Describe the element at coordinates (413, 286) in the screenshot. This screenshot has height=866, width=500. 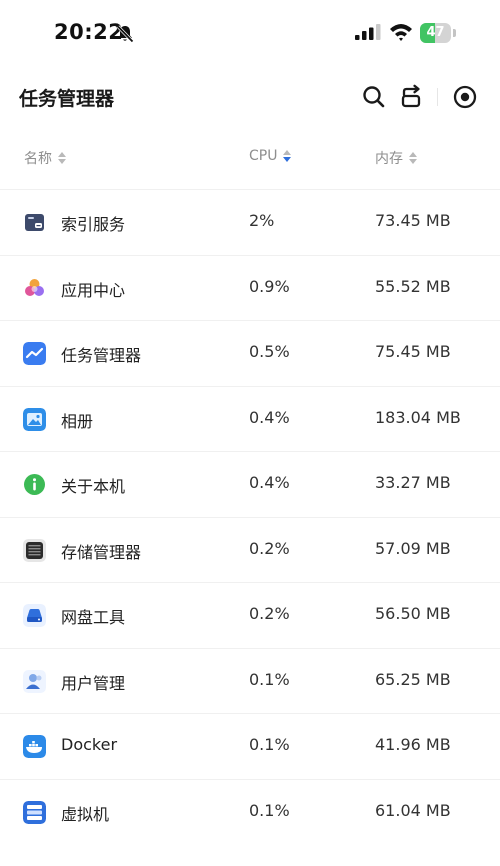
I see `process-memory: 55.52 MB` at that location.